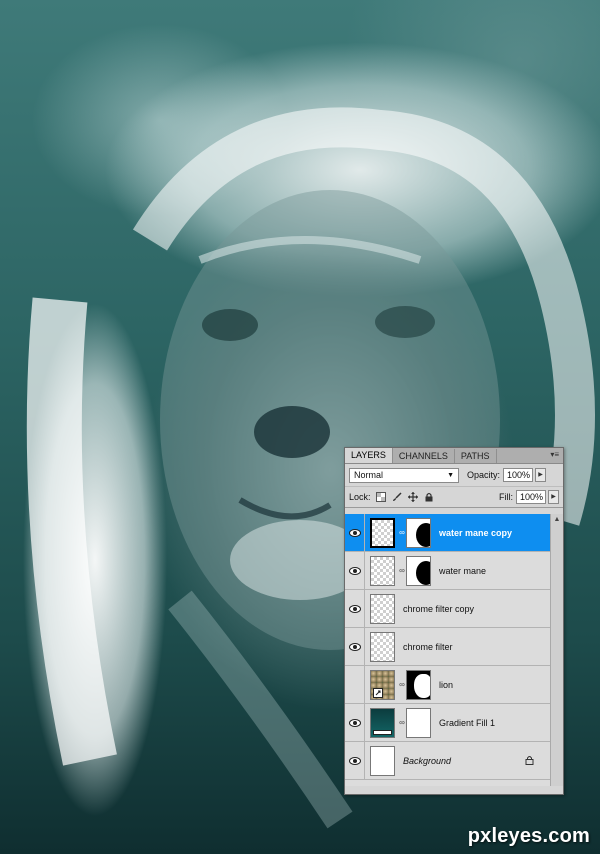 Image resolution: width=600 pixels, height=854 pixels. Describe the element at coordinates (531, 497) in the screenshot. I see `fill-input: 100%` at that location.